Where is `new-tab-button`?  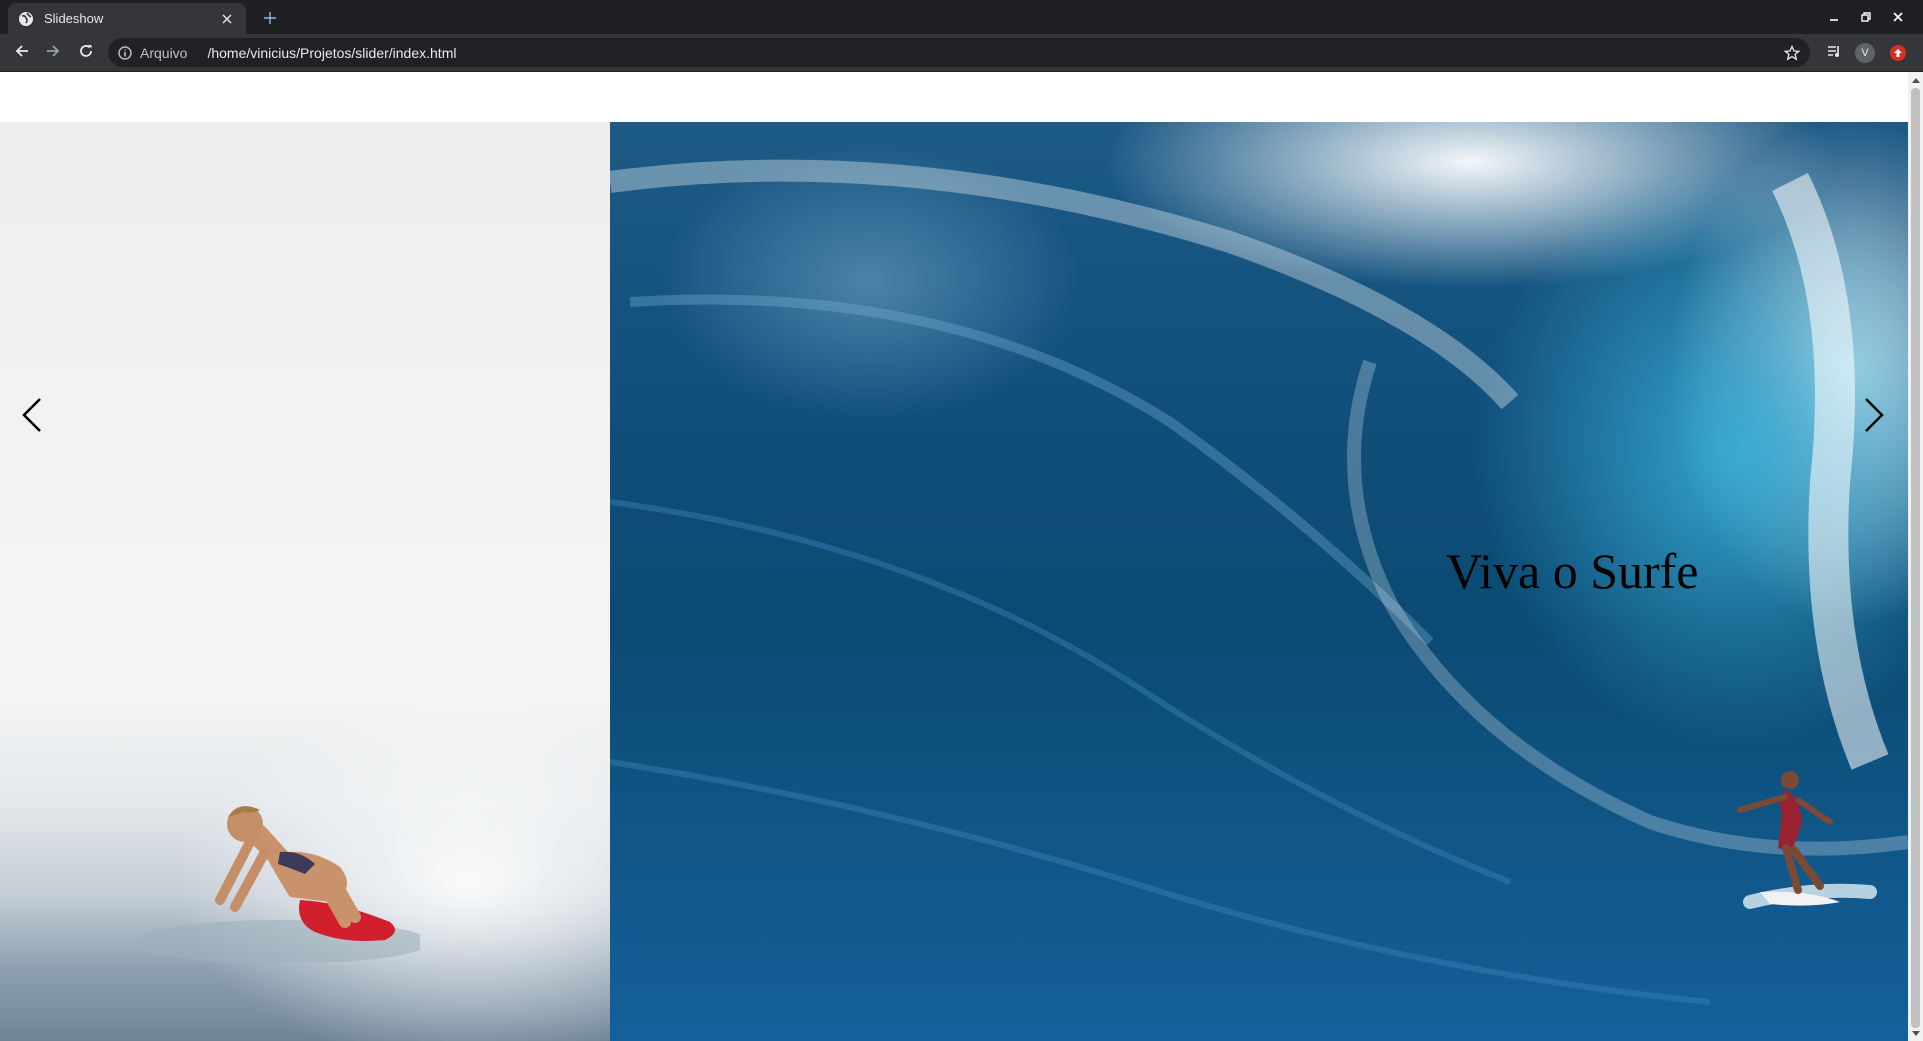
new-tab-button is located at coordinates (270, 19).